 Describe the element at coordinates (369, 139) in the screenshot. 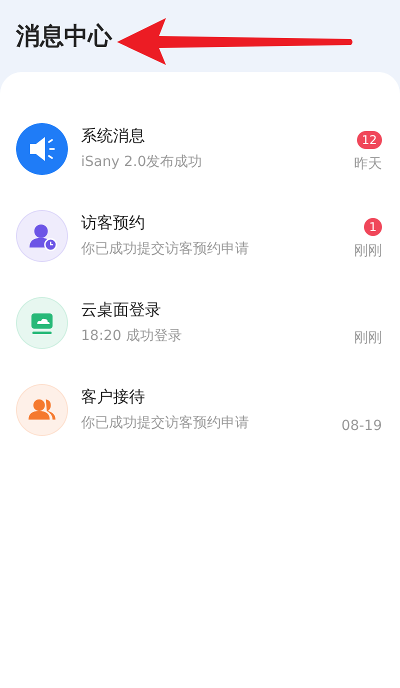

I see `unread-count: 12` at that location.